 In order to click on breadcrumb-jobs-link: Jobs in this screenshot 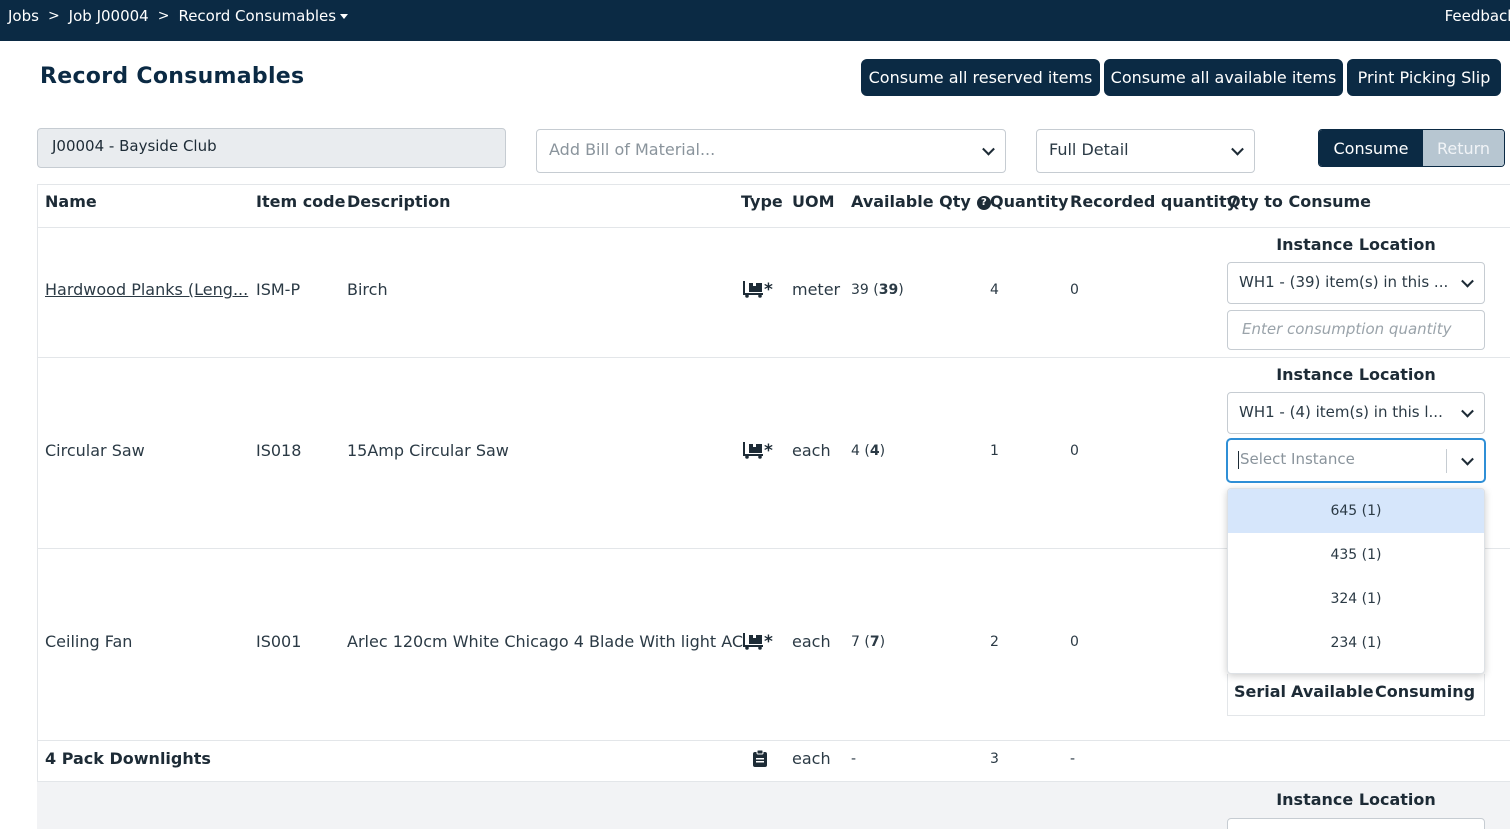, I will do `click(23, 16)`.